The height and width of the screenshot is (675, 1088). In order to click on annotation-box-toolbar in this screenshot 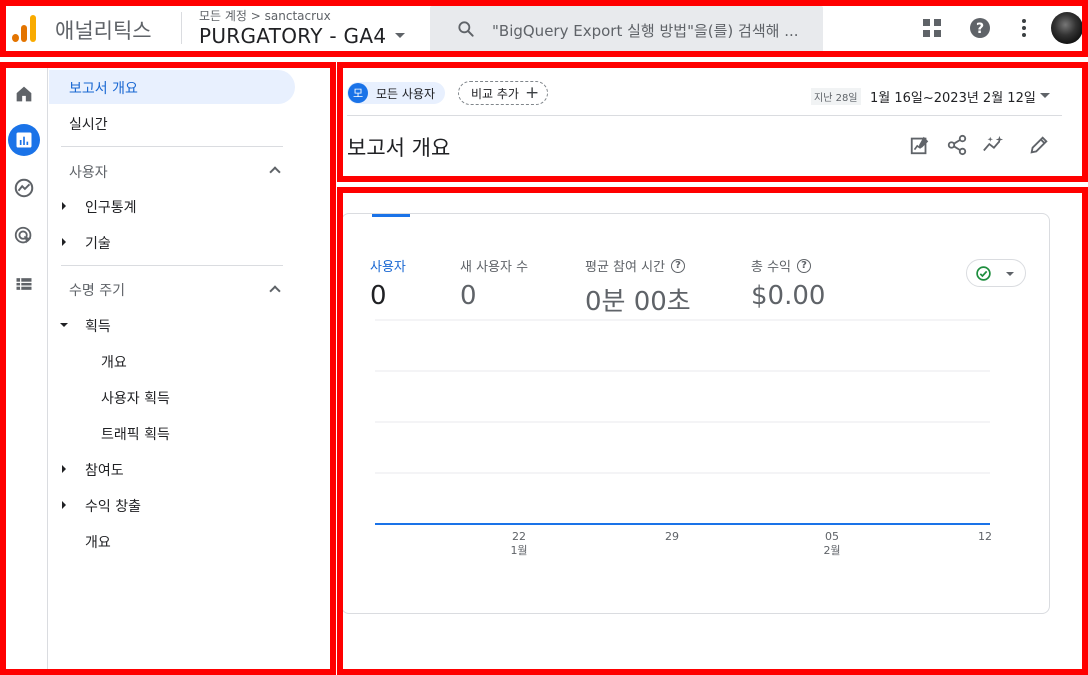, I will do `click(712, 122)`.